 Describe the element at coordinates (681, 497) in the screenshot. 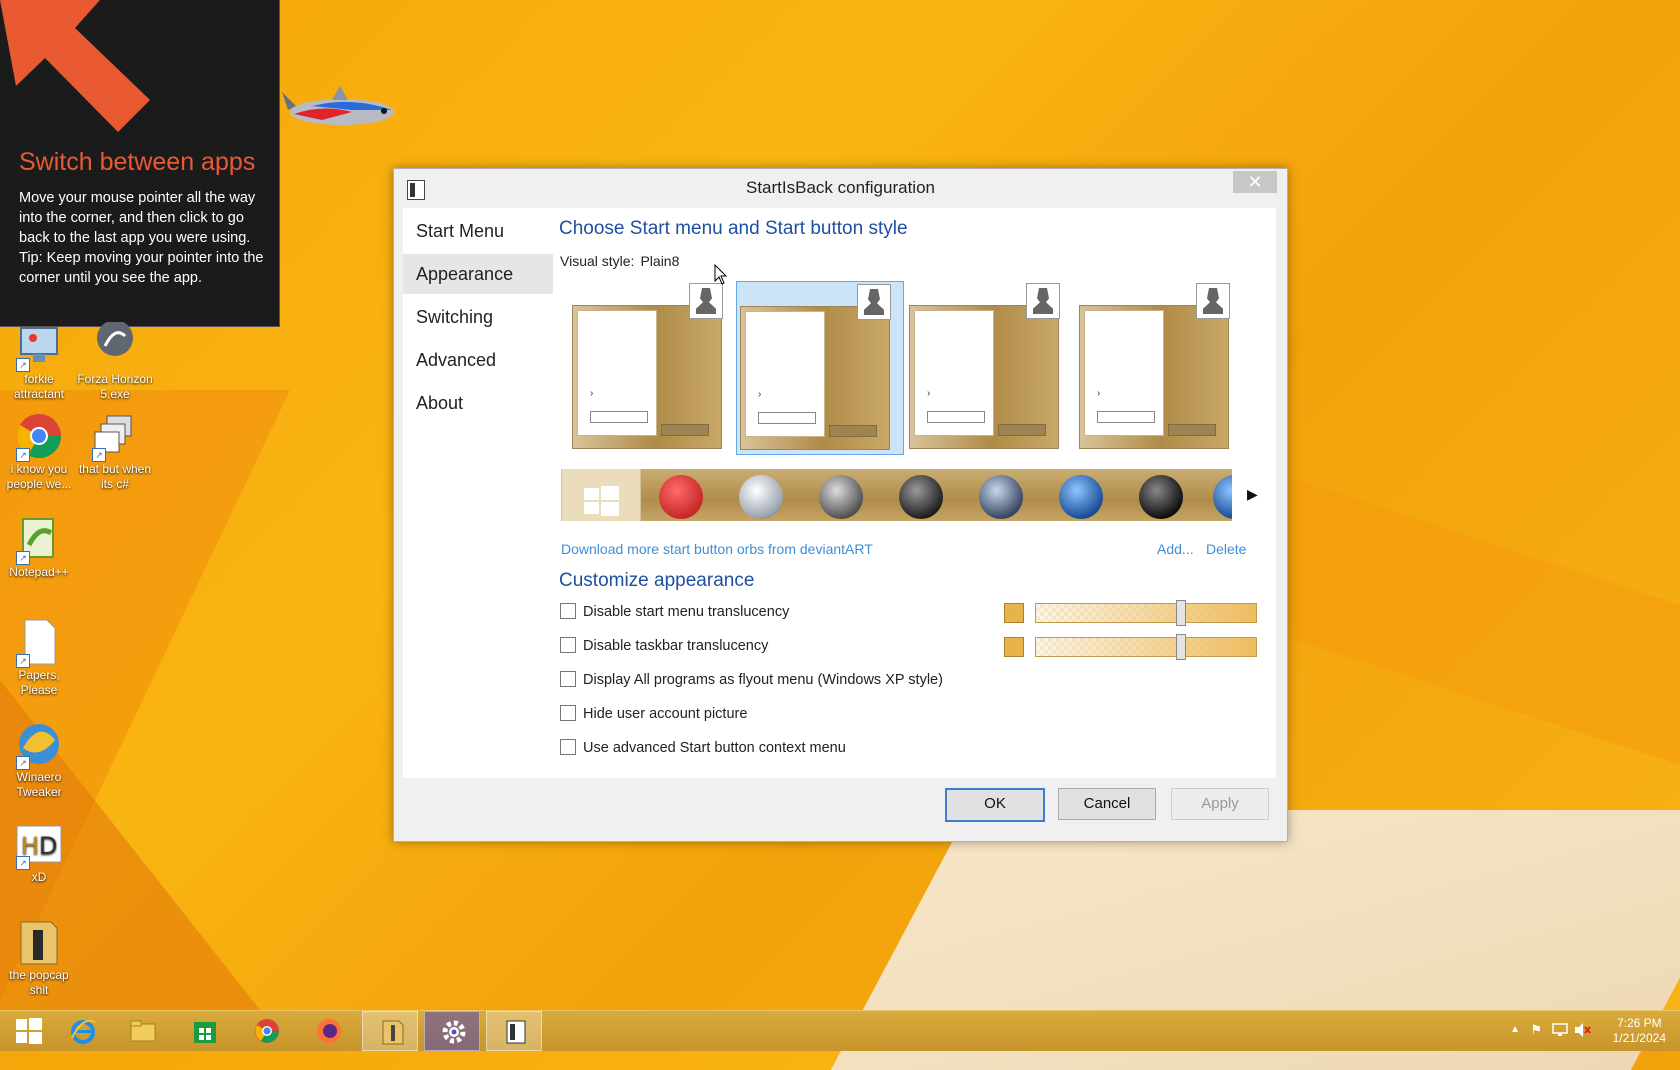

I see `christmas-ornament-orb-icon` at that location.